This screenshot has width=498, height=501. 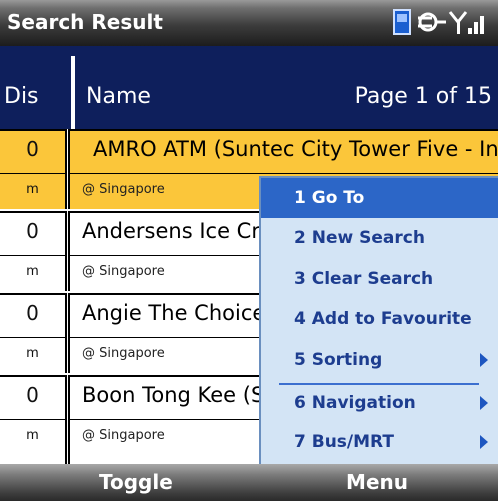 What do you see at coordinates (249, 23) in the screenshot?
I see `title-bar: Search Result` at bounding box center [249, 23].